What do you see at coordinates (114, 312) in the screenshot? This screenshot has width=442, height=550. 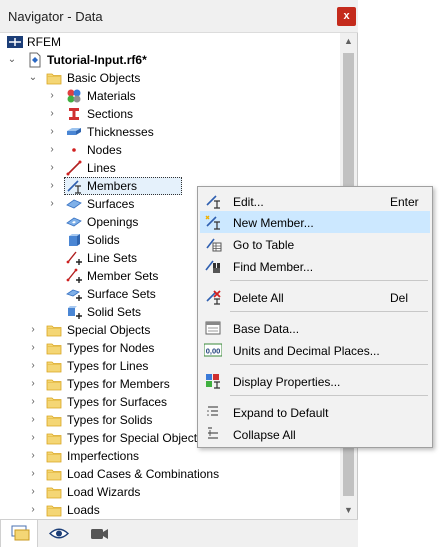 I see `tree-label: Solid Sets` at bounding box center [114, 312].